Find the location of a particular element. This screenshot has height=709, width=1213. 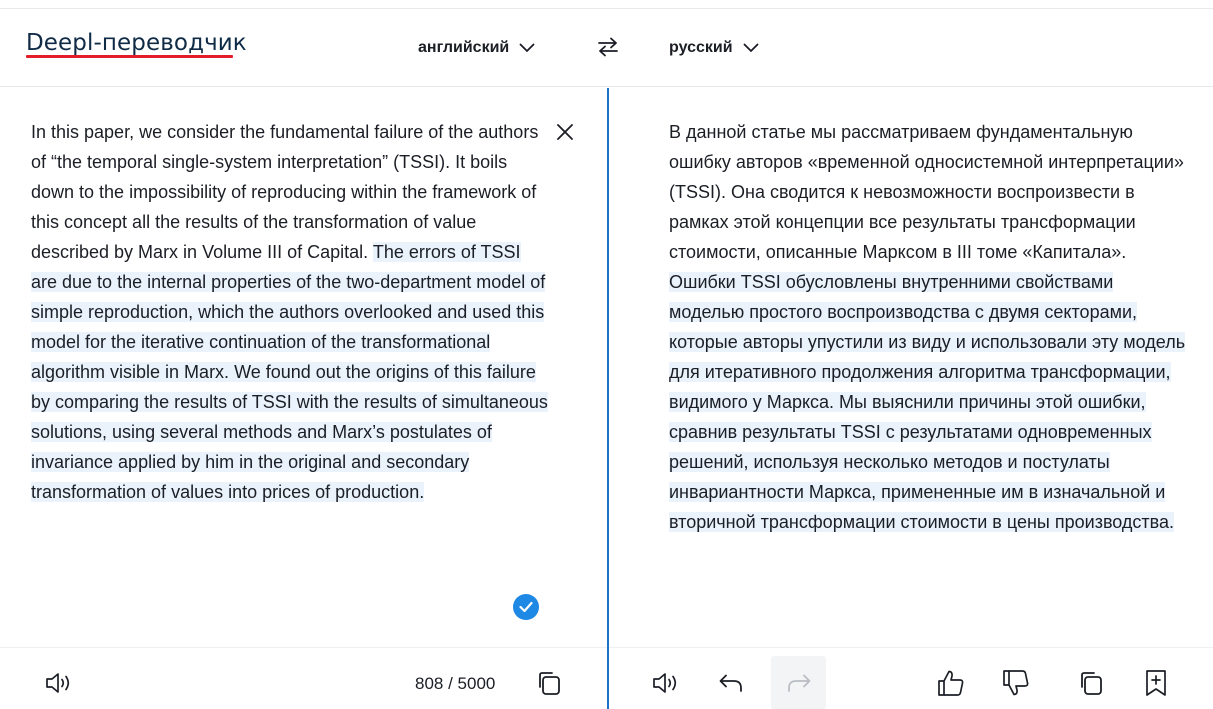

undo-icon is located at coordinates (731, 683).